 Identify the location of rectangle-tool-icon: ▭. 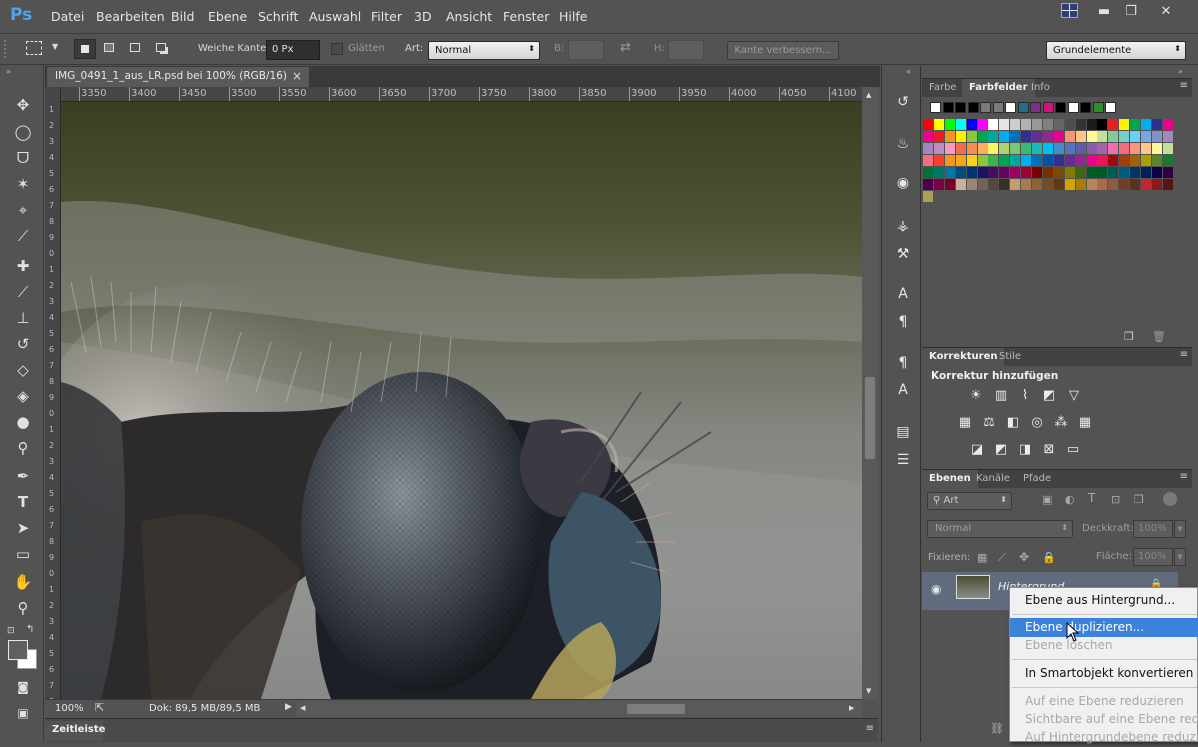
(23, 554).